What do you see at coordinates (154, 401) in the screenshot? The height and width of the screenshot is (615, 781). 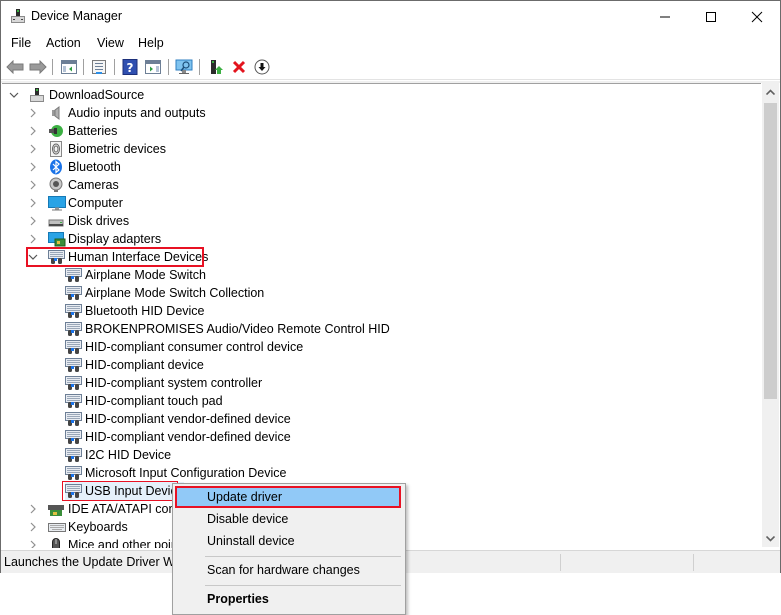 I see `tree-device-label: HID-compliant touch pad` at bounding box center [154, 401].